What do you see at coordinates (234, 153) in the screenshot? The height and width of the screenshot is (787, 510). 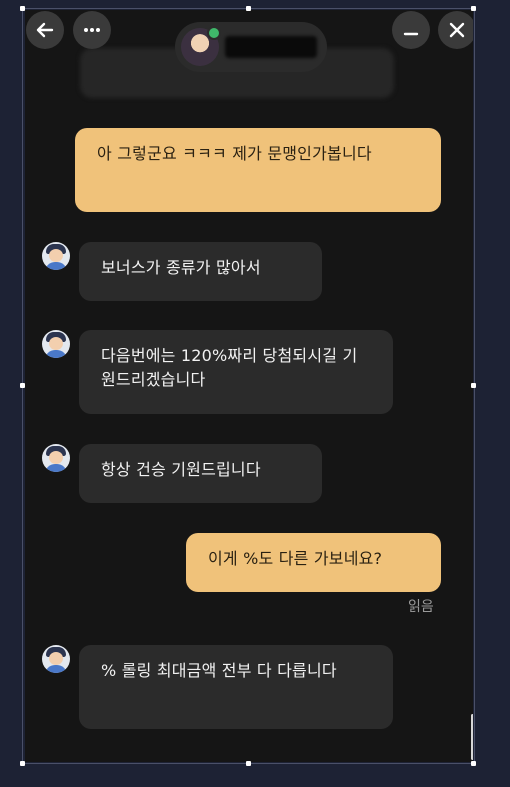 I see `message-text: 아 그렇군요 ㅋㅋㅋ 제가 문맹인가봅니다` at bounding box center [234, 153].